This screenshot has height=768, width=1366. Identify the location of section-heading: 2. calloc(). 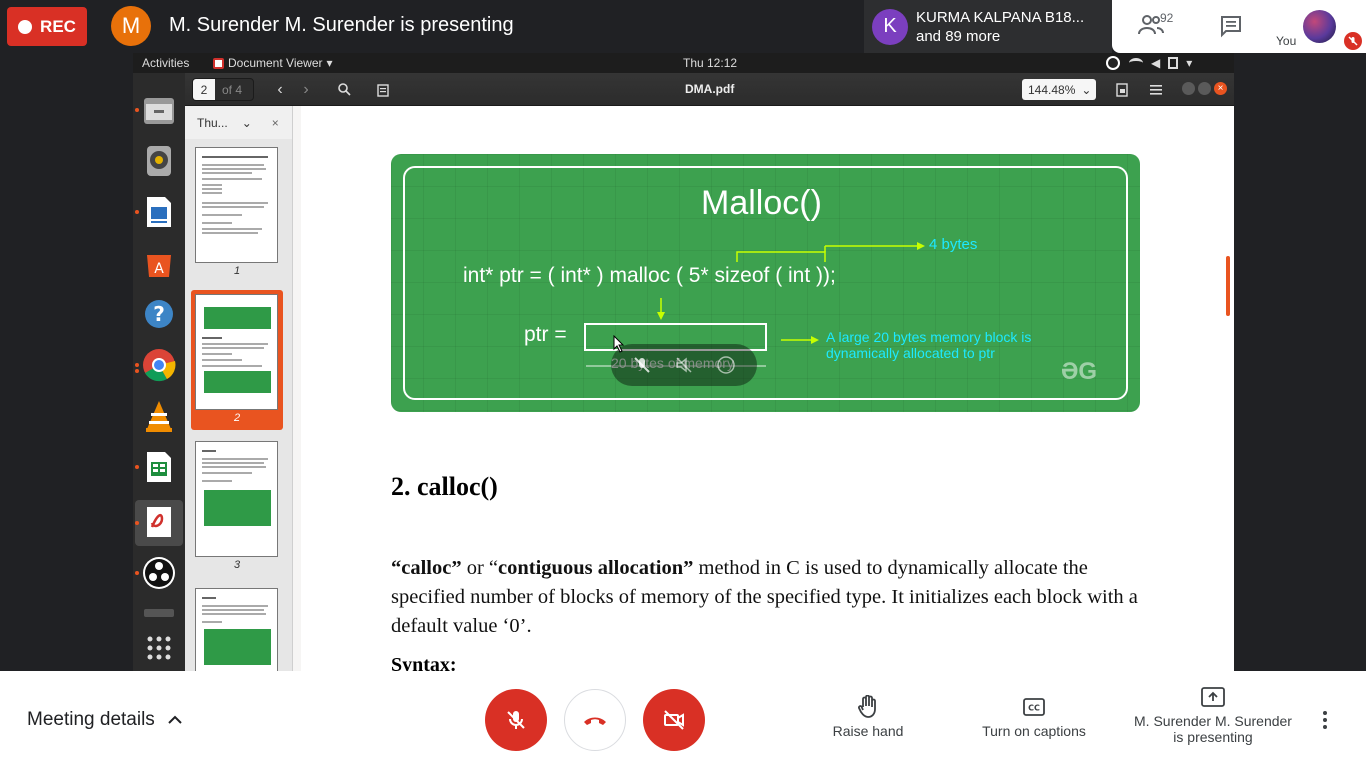
(444, 486).